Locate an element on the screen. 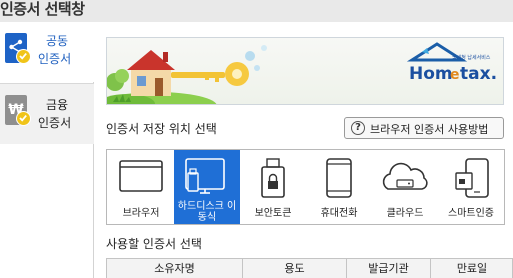 The image size is (513, 278). column-header-purpose: 용도 is located at coordinates (295, 268).